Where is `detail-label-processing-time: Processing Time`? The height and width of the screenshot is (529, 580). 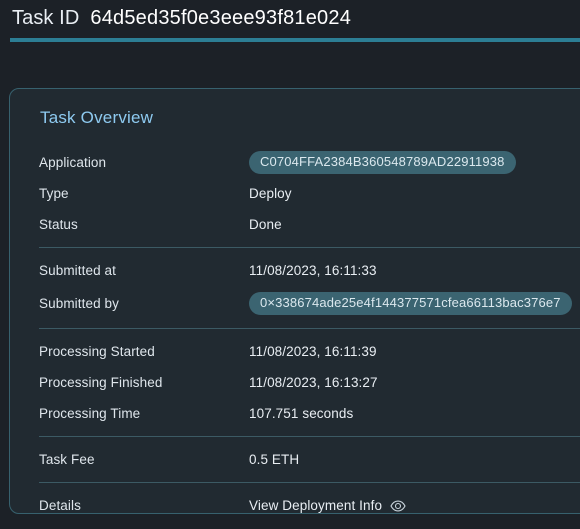 detail-label-processing-time: Processing Time is located at coordinates (90, 413).